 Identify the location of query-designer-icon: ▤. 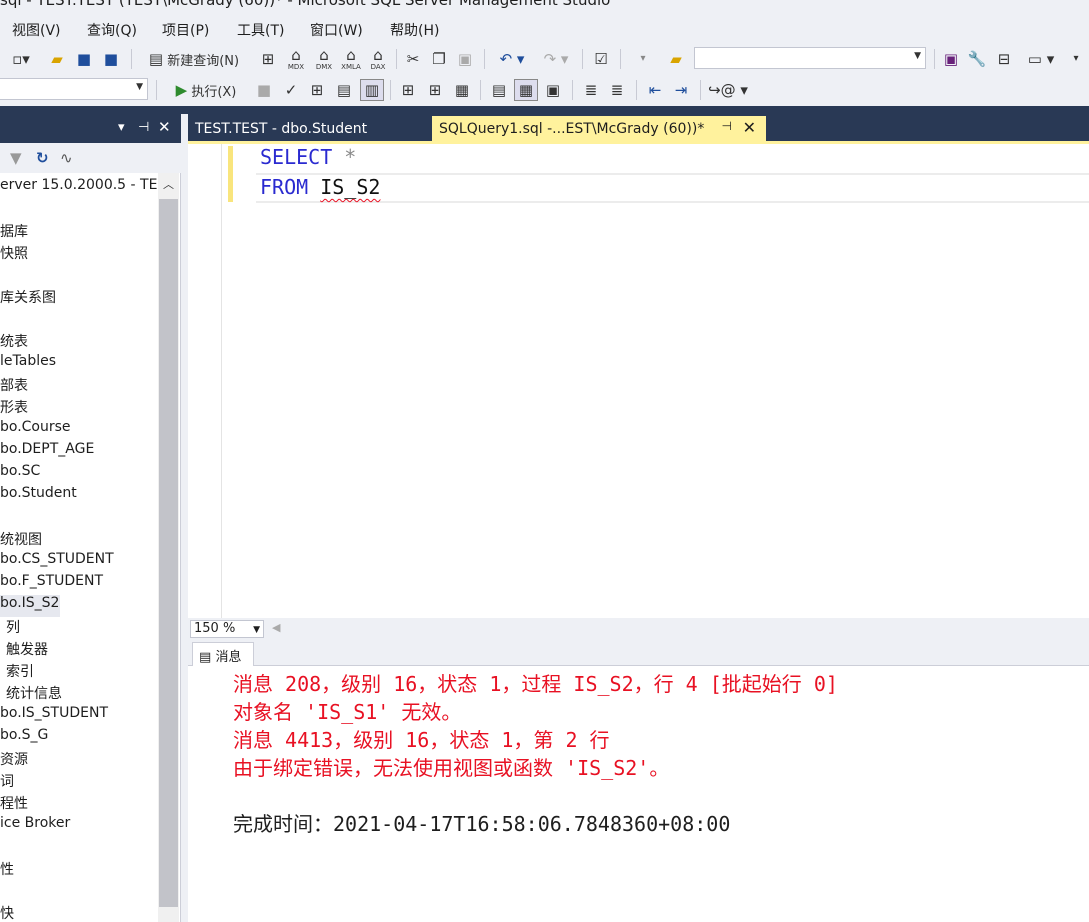
(344, 90).